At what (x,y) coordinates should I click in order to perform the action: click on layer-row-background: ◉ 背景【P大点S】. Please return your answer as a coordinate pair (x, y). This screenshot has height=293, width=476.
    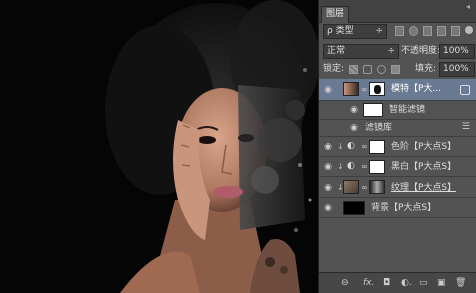
    Looking at the image, I should click on (397, 208).